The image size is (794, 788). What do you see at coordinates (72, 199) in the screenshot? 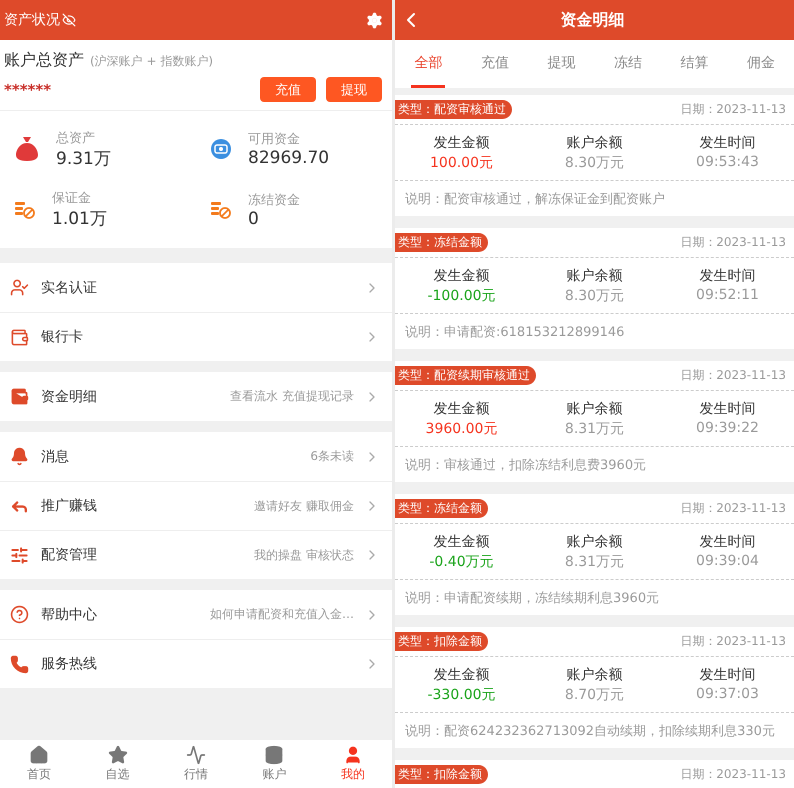
I see `stat-label: 保证金` at bounding box center [72, 199].